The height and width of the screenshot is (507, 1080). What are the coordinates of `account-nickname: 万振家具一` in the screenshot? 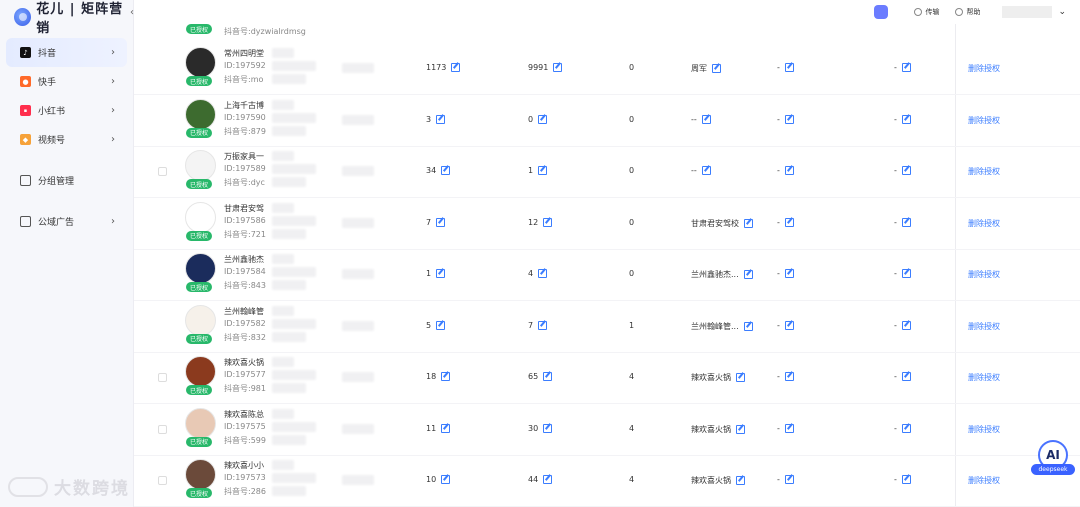 It's located at (244, 156).